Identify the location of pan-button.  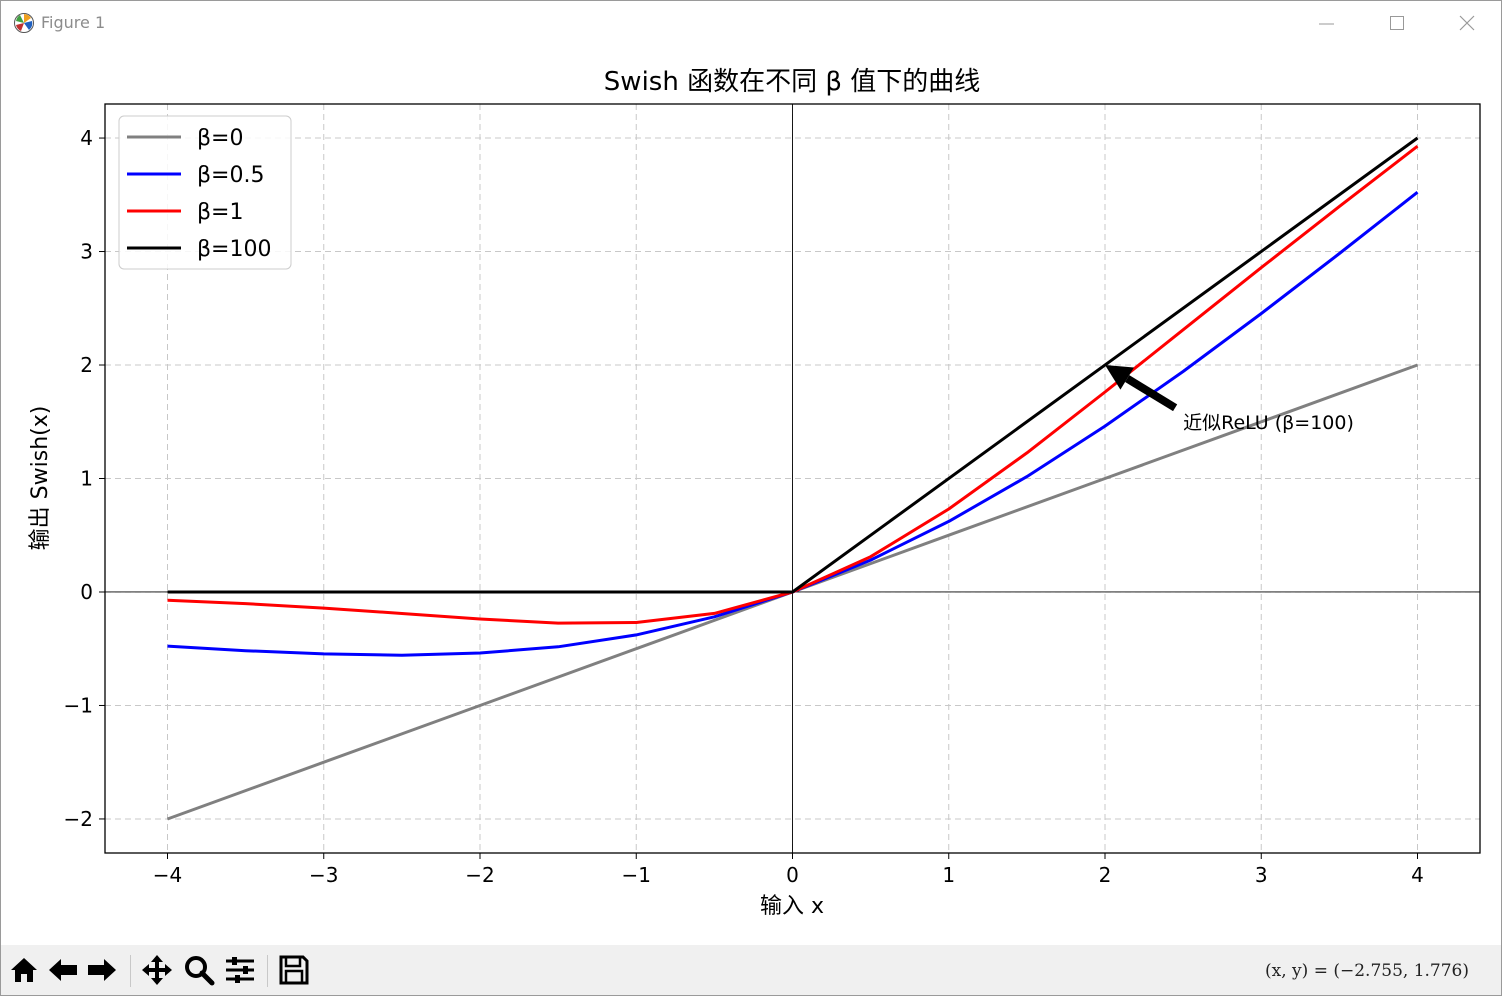
(157, 970).